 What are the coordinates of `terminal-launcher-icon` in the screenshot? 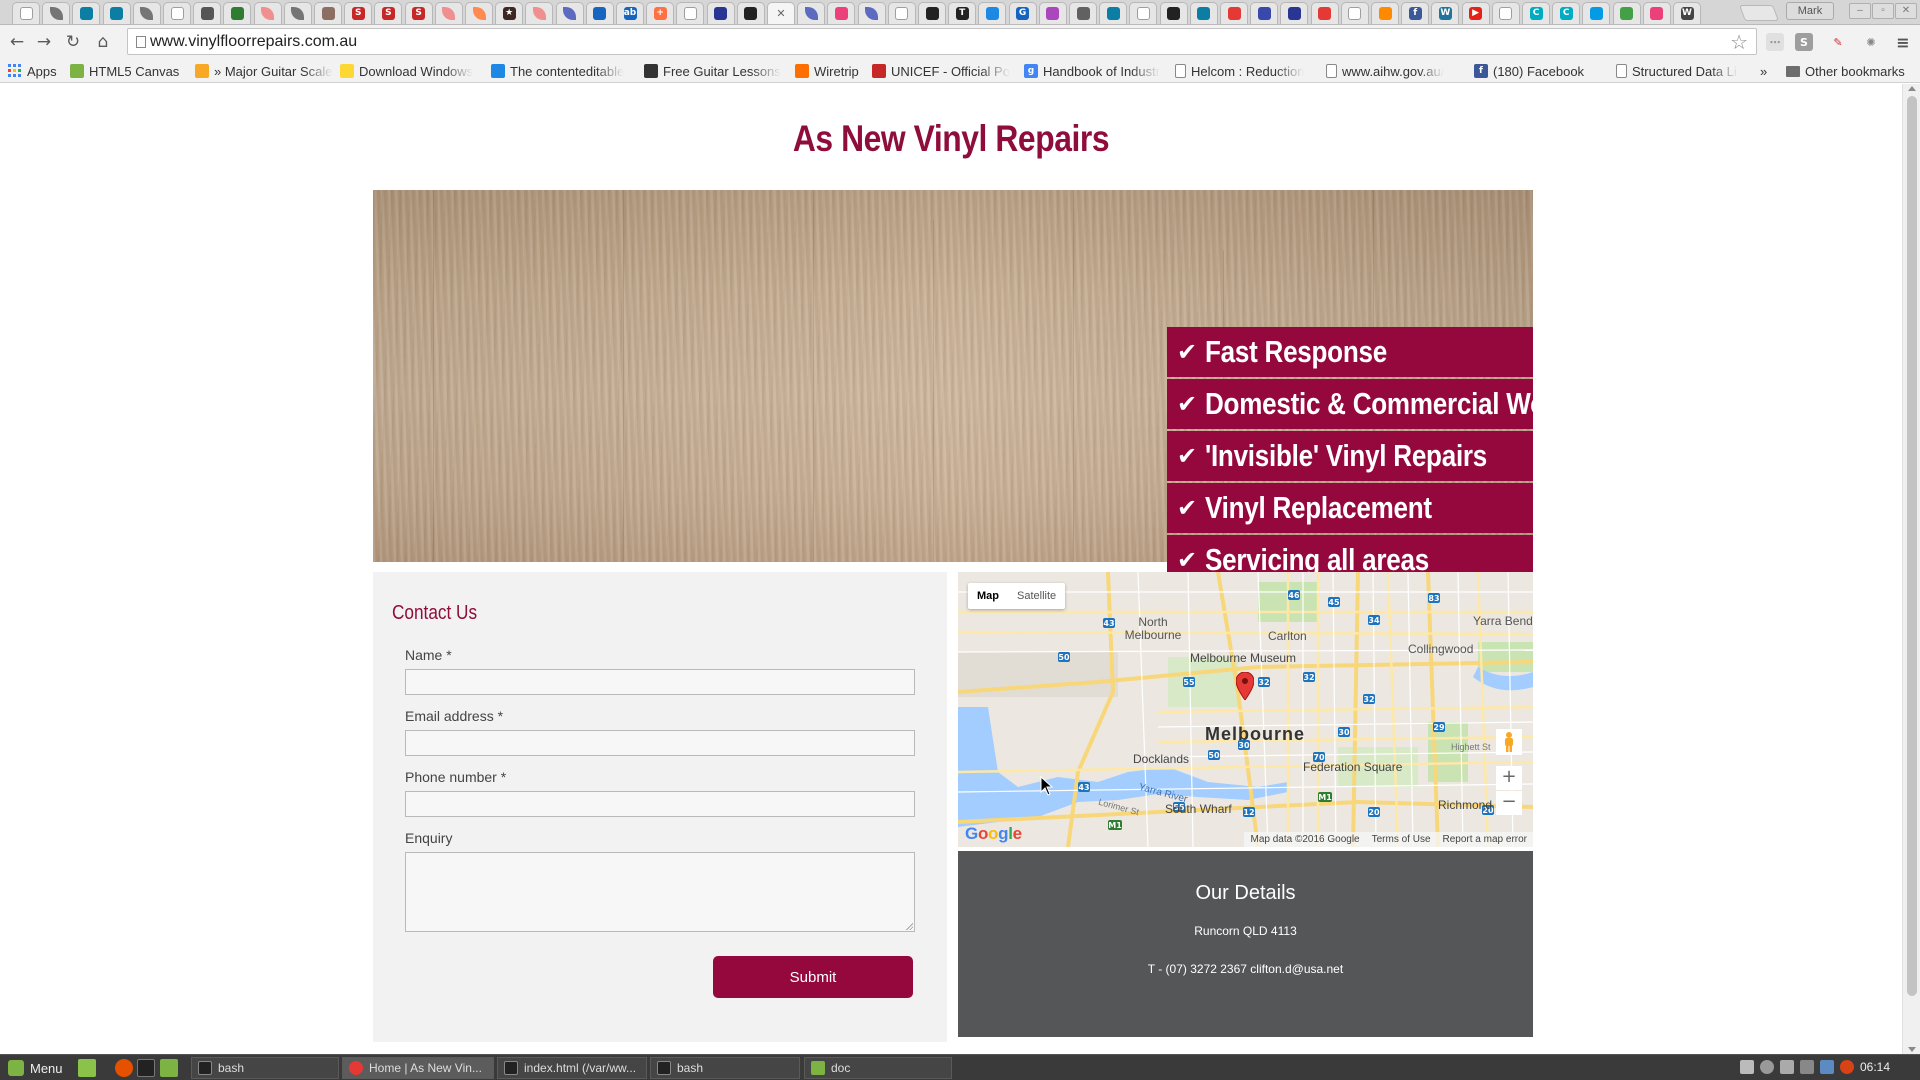 It's located at (146, 1068).